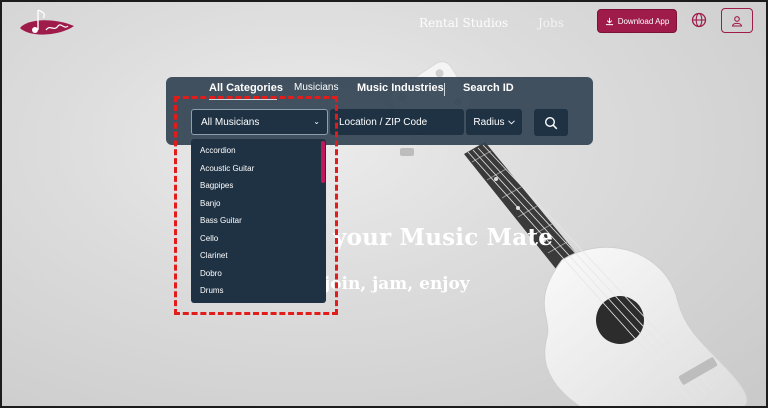 The width and height of the screenshot is (768, 408). Describe the element at coordinates (511, 121) in the screenshot. I see `chevron-down-icon` at that location.